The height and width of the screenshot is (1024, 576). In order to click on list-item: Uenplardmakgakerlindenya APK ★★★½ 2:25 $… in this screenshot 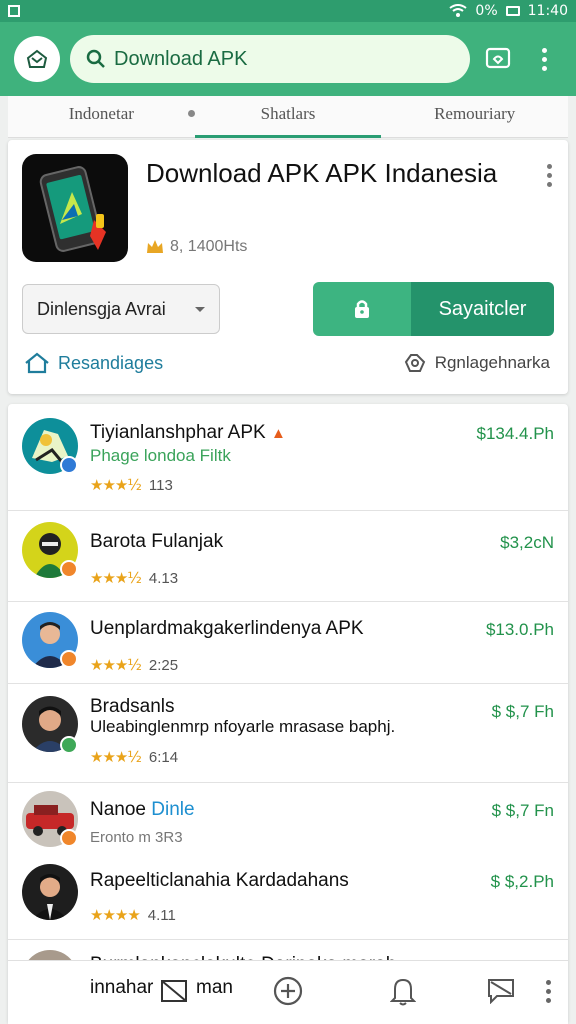, I will do `click(288, 643)`.